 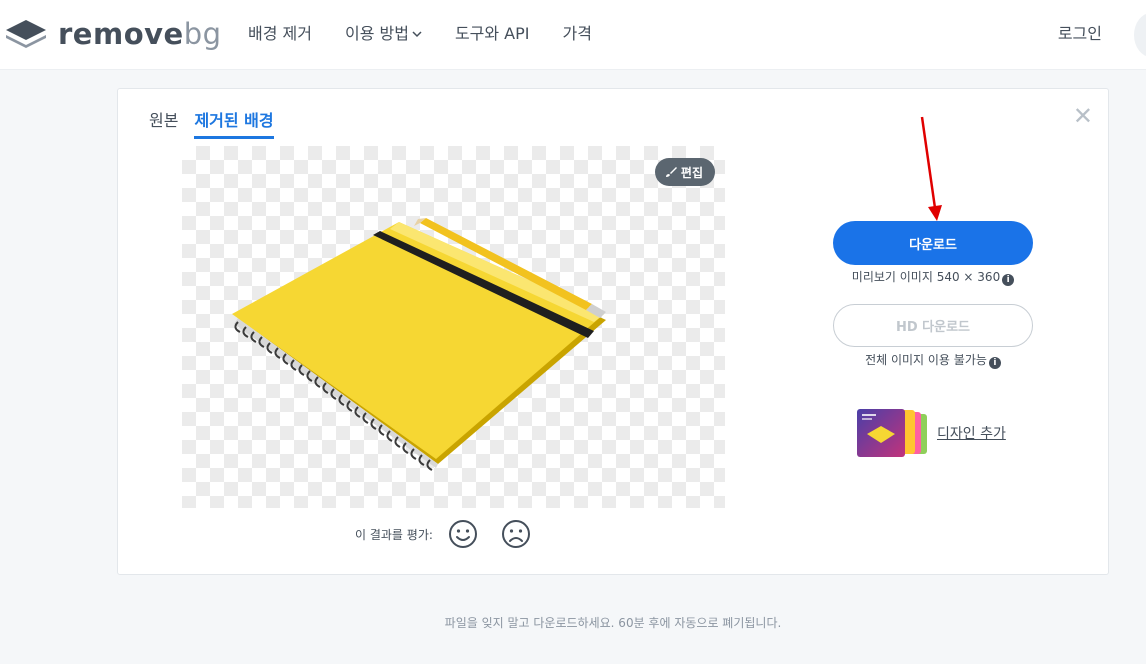 What do you see at coordinates (492, 34) in the screenshot?
I see `nav-tools-api: 도구와 API` at bounding box center [492, 34].